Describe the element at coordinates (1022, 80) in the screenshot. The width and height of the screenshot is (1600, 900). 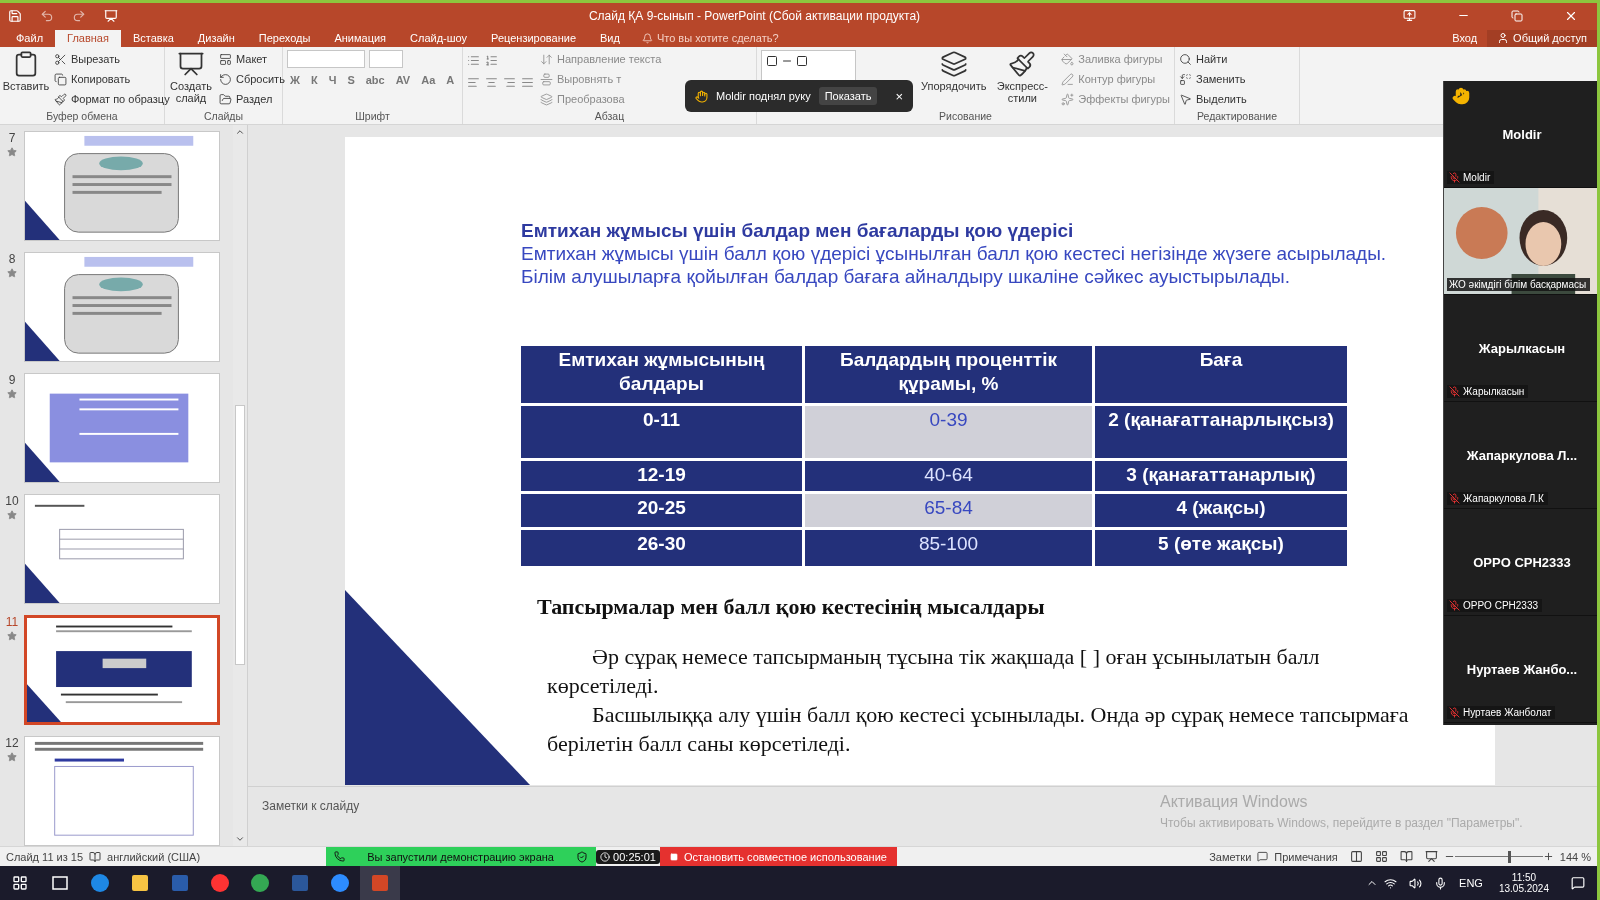
I see `ribbon-button: Экспресс-стили` at that location.